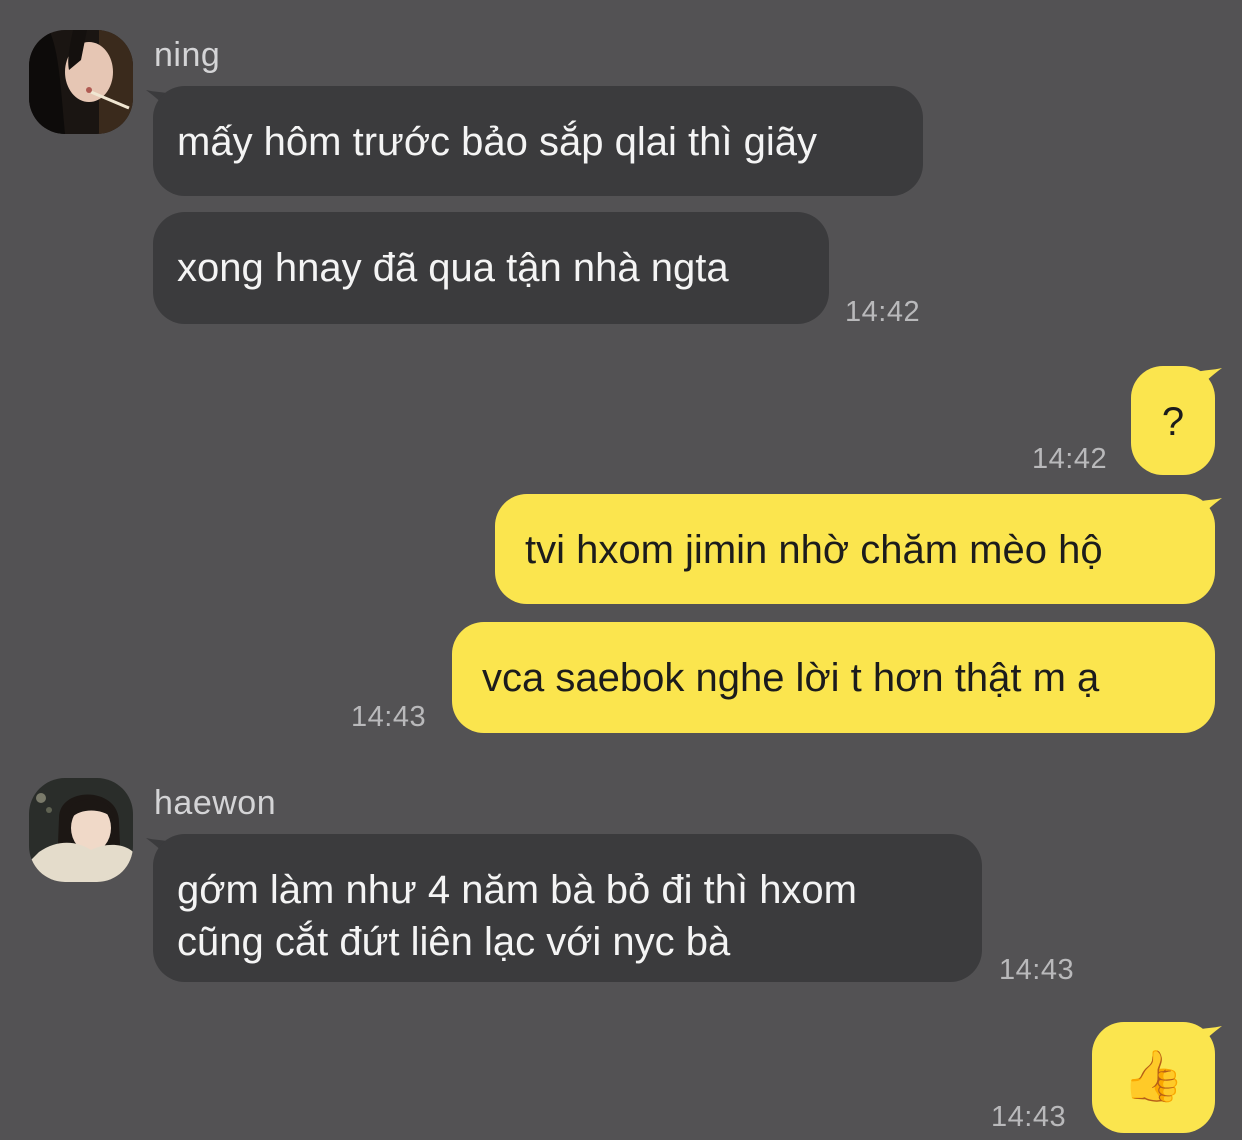 The image size is (1242, 1140). Describe the element at coordinates (517, 890) in the screenshot. I see `message-text-line: gớm làm như 4 năm bà bỏ đi thì hxom` at that location.